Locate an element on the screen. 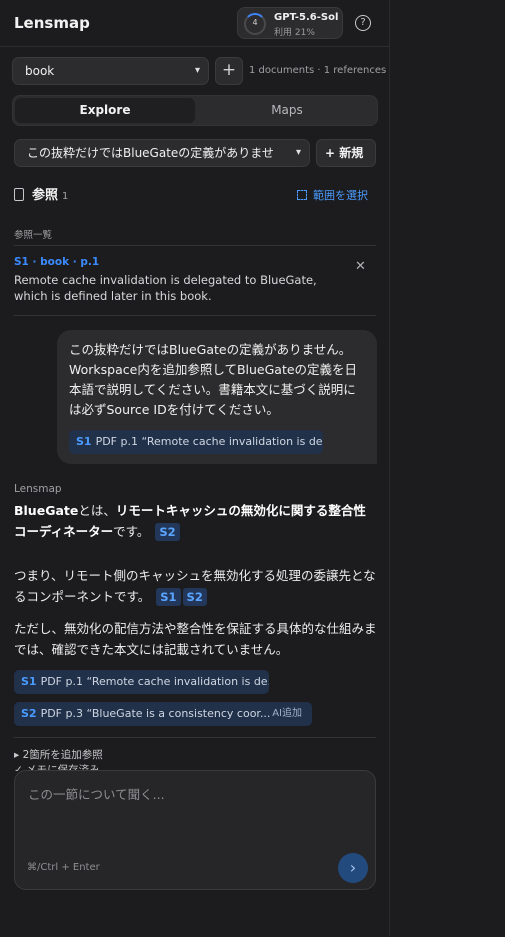 The height and width of the screenshot is (937, 505). conversation-select-value: この抜粋だけではBlueGateの定義がありませ is located at coordinates (150, 153).